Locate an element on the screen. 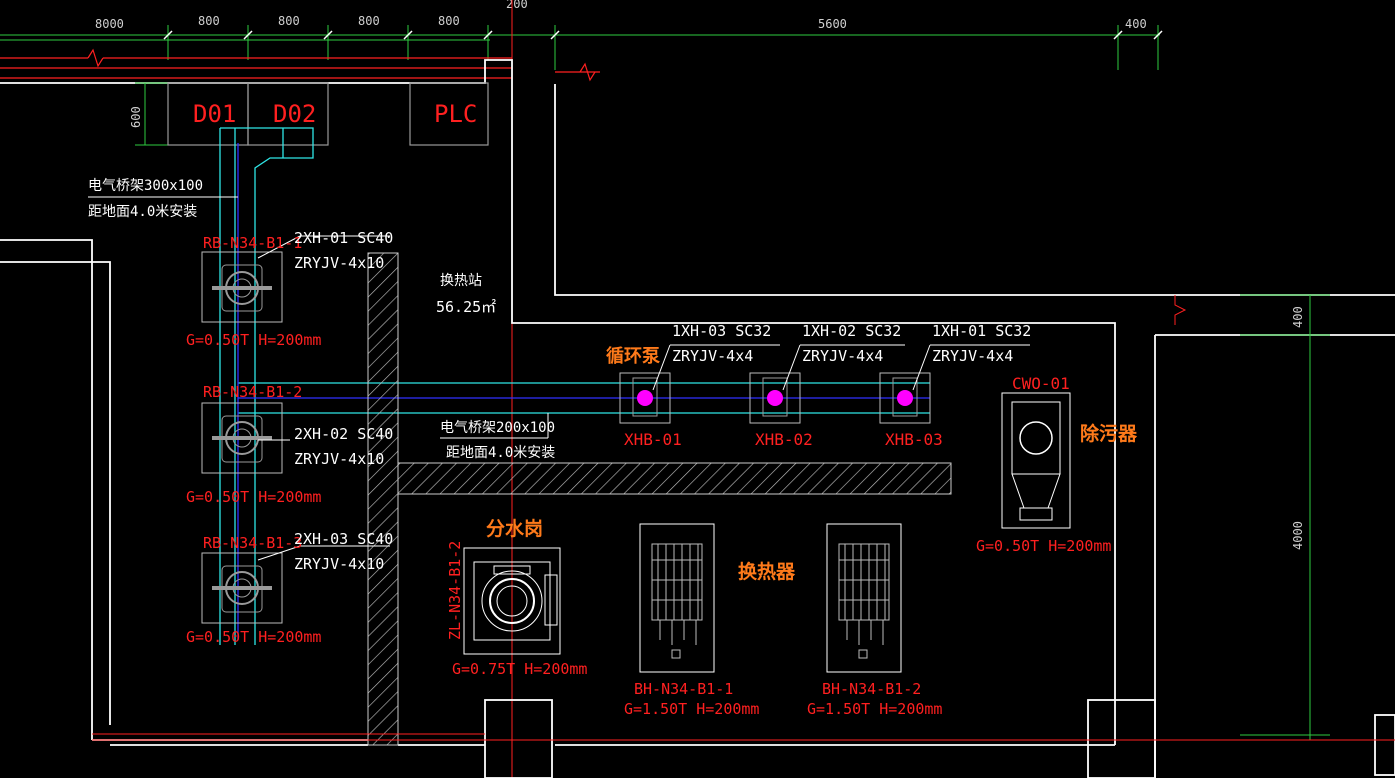 This screenshot has height=778, width=1395. strainer-name: 除污器 is located at coordinates (1109, 433).